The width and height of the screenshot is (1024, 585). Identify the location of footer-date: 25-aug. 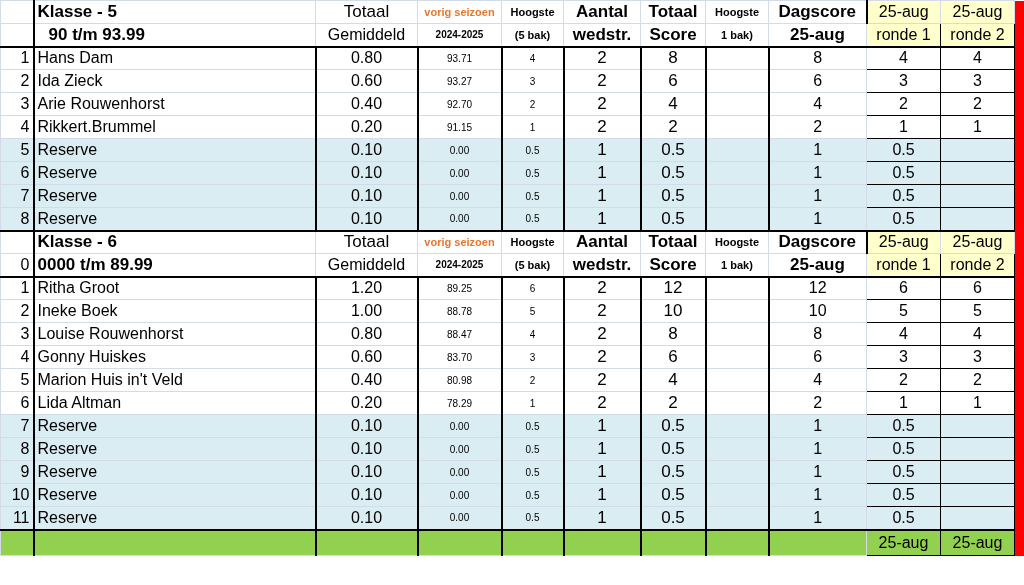
(977, 542).